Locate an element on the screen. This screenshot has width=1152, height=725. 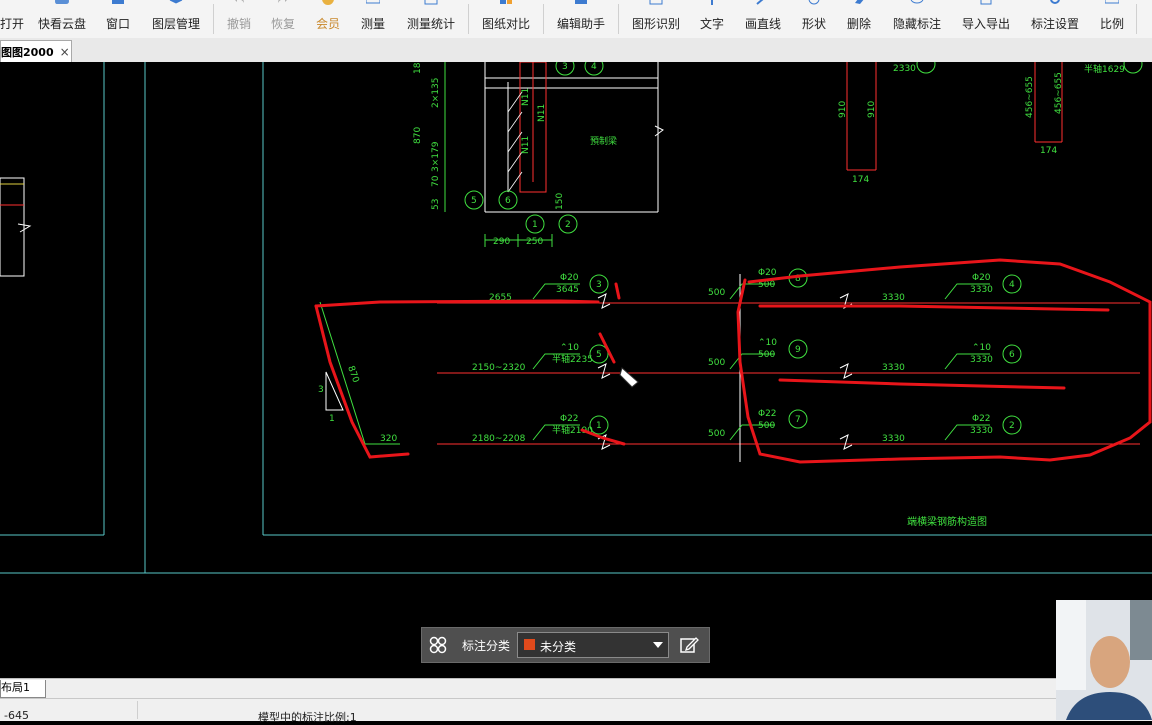
dim-text: 70 is located at coordinates (436, 181).